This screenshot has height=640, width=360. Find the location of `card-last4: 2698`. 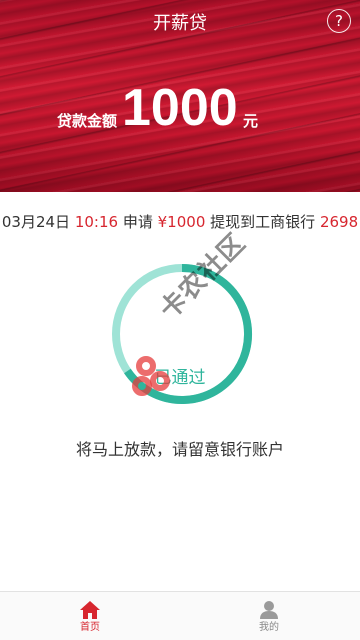

card-last4: 2698 is located at coordinates (339, 222).